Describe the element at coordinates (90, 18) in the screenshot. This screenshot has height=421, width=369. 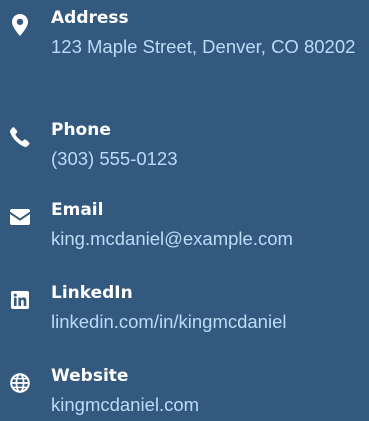
I see `address-label: Address` at that location.